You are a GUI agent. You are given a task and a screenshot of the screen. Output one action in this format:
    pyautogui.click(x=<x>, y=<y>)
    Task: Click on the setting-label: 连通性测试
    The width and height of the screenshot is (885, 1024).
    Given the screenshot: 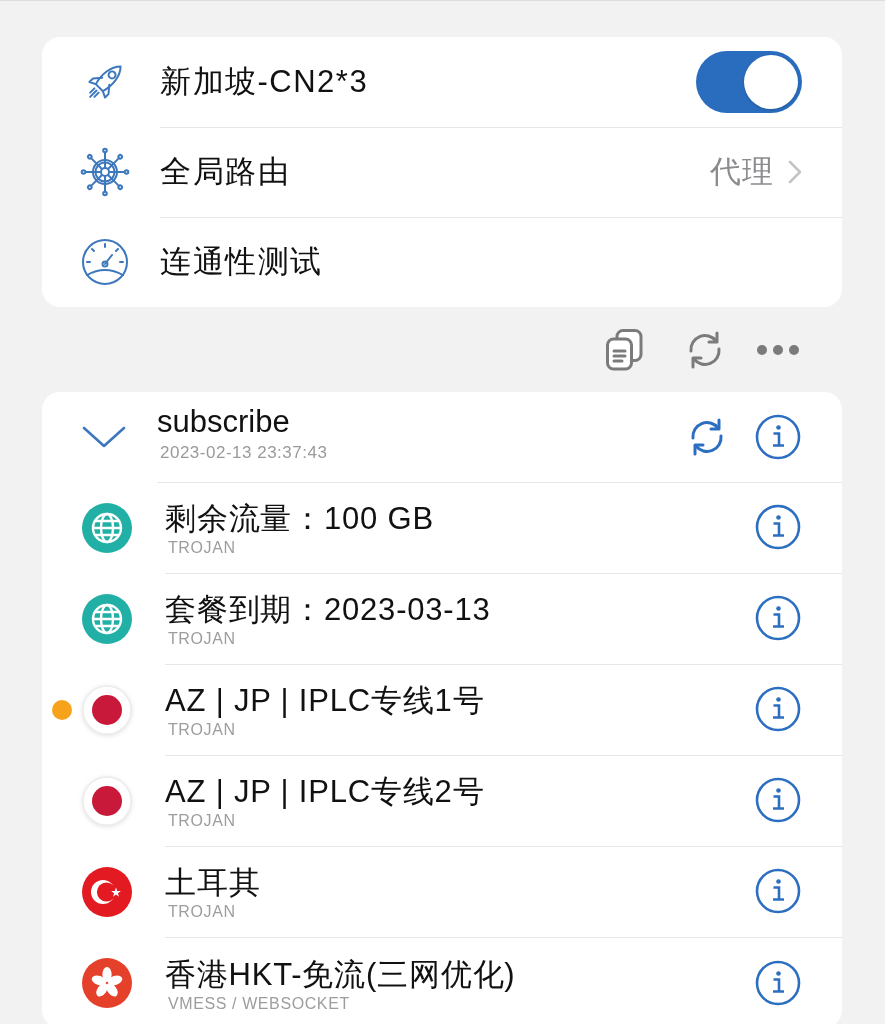 What is the action you would take?
    pyautogui.click(x=241, y=262)
    